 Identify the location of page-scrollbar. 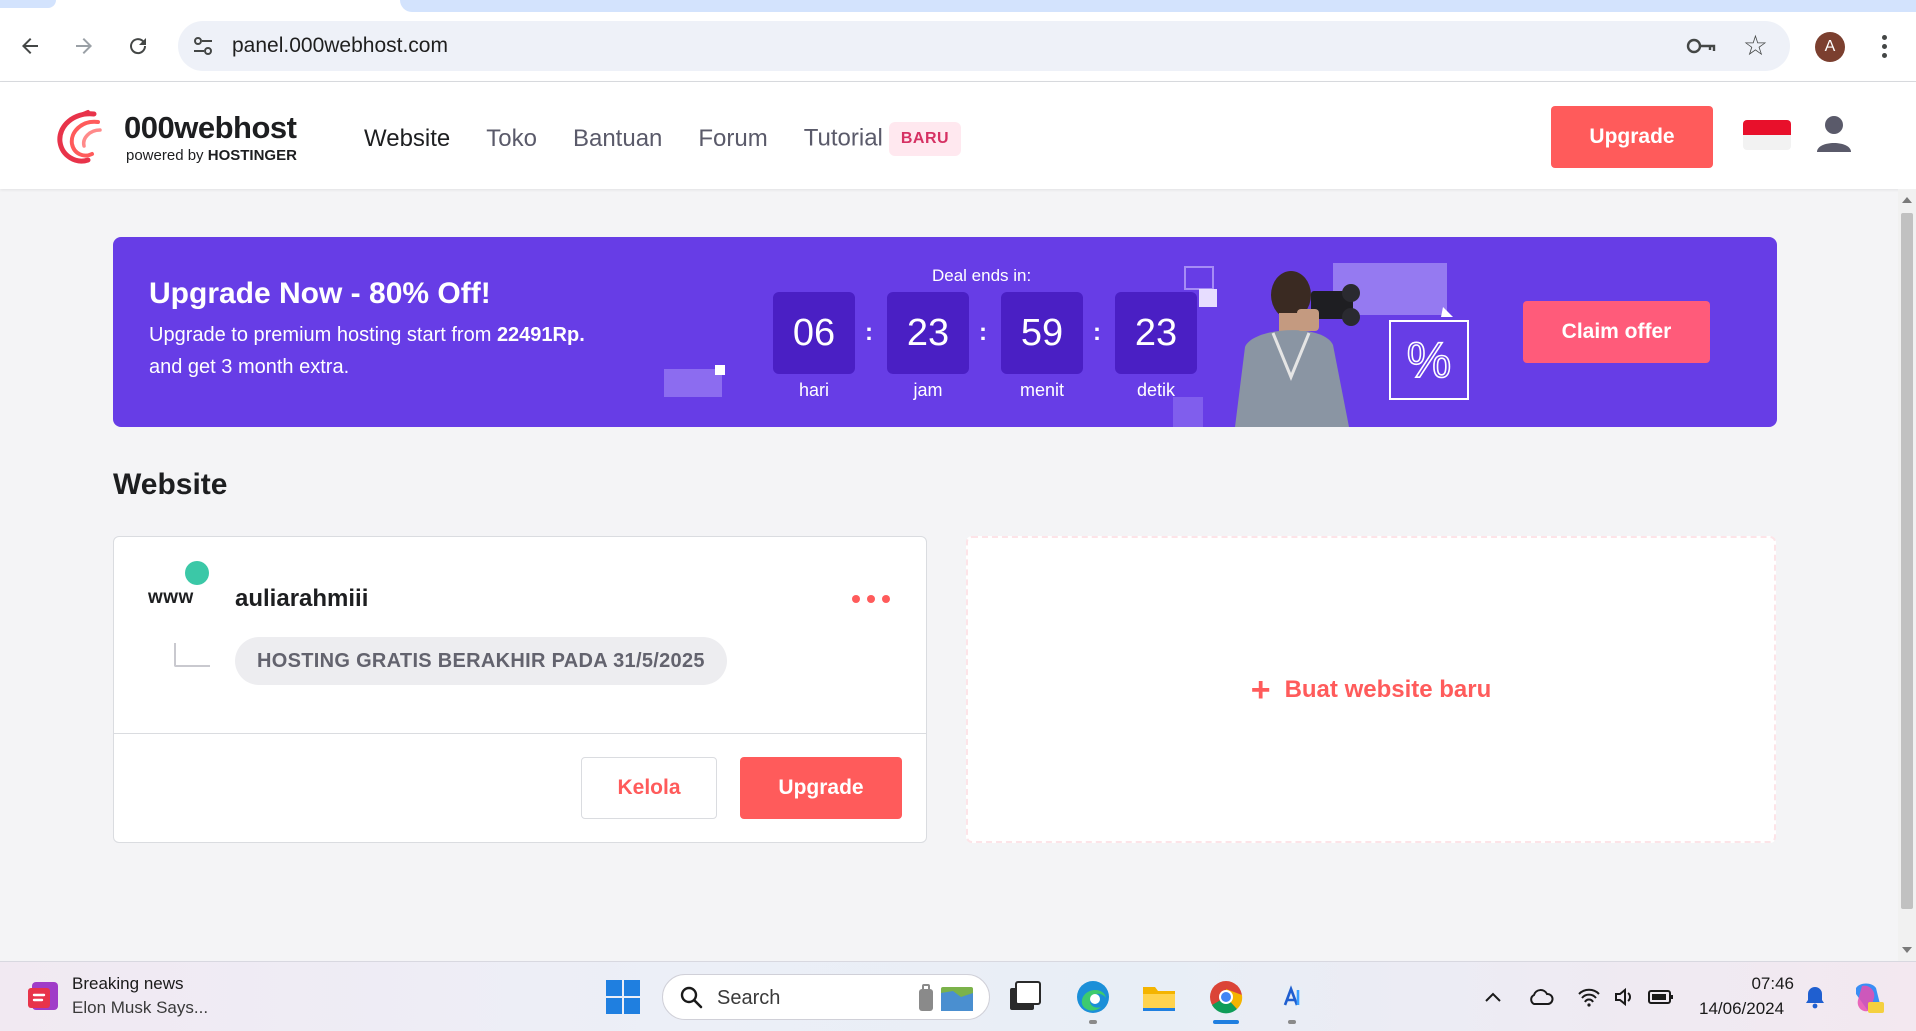
(1907, 575).